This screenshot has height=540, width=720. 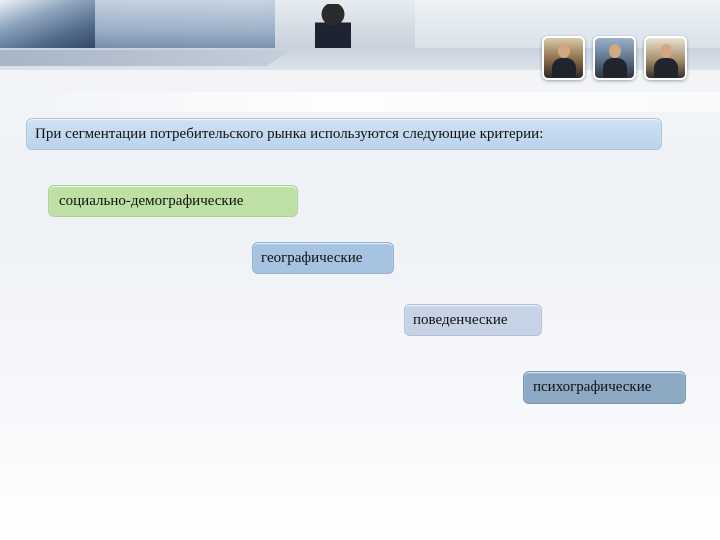 I want to click on decorative-band, so click(x=360, y=102).